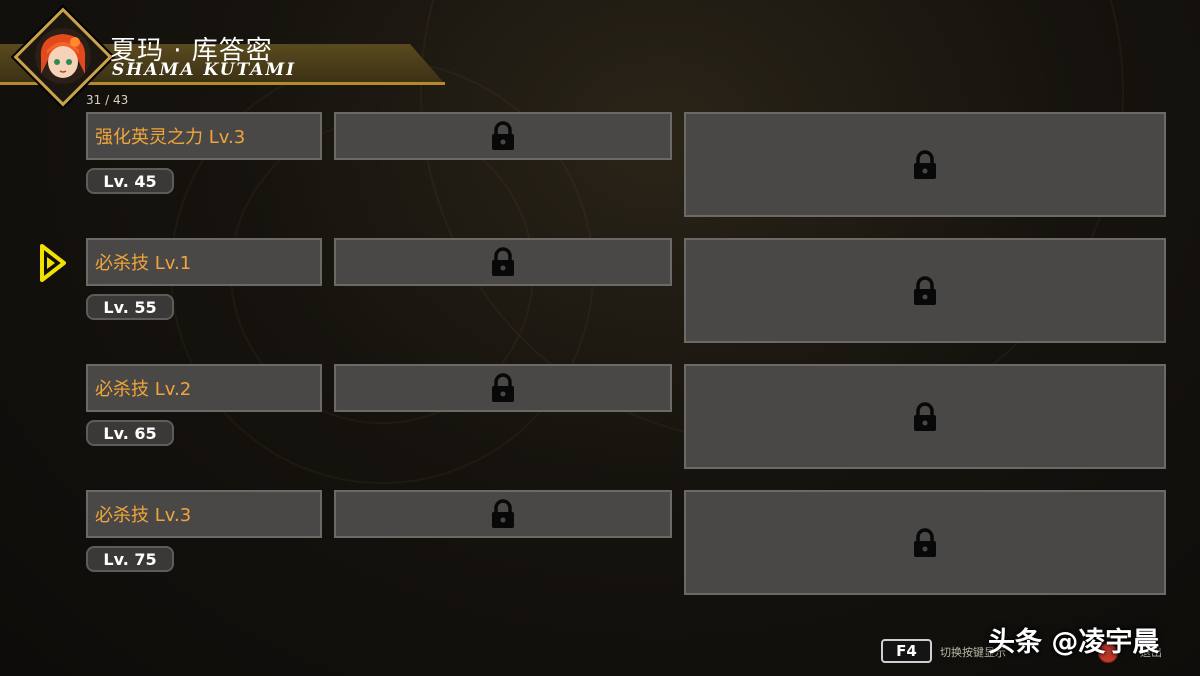  Describe the element at coordinates (63, 56) in the screenshot. I see `character-portrait` at that location.